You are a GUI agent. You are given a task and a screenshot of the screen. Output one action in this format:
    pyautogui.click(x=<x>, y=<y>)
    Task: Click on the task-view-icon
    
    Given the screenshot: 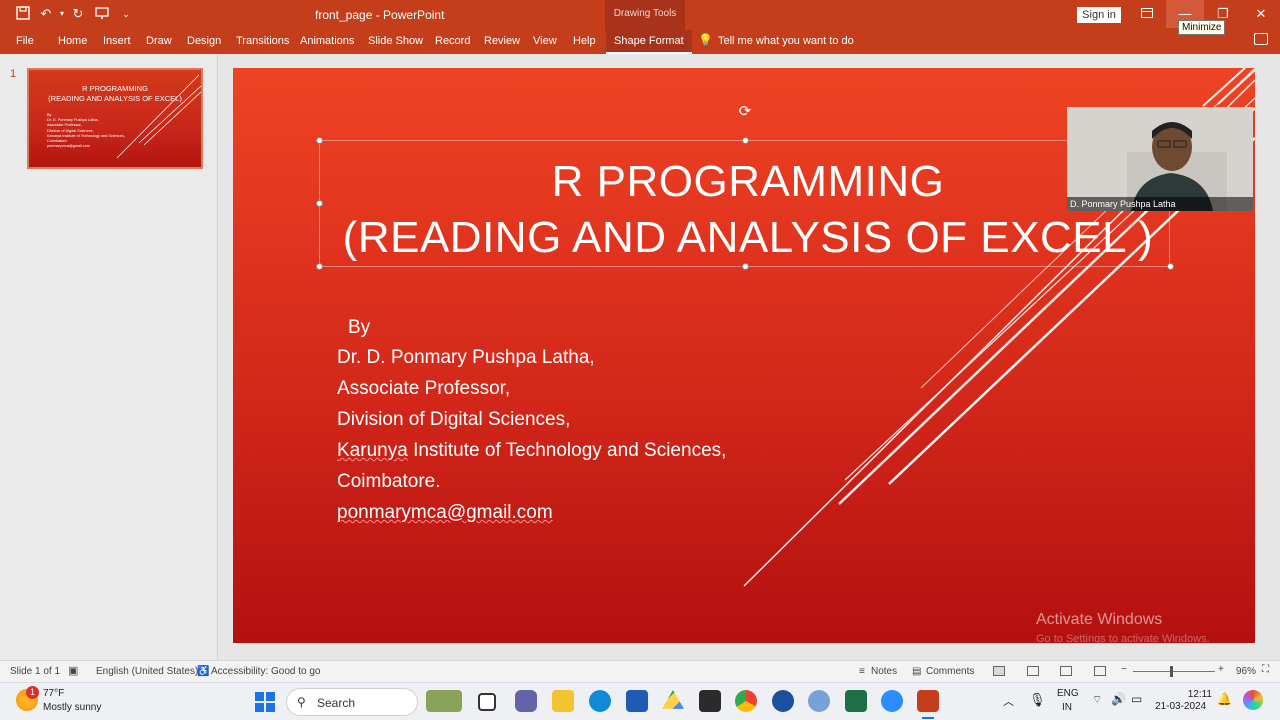 What is the action you would take?
    pyautogui.click(x=487, y=702)
    